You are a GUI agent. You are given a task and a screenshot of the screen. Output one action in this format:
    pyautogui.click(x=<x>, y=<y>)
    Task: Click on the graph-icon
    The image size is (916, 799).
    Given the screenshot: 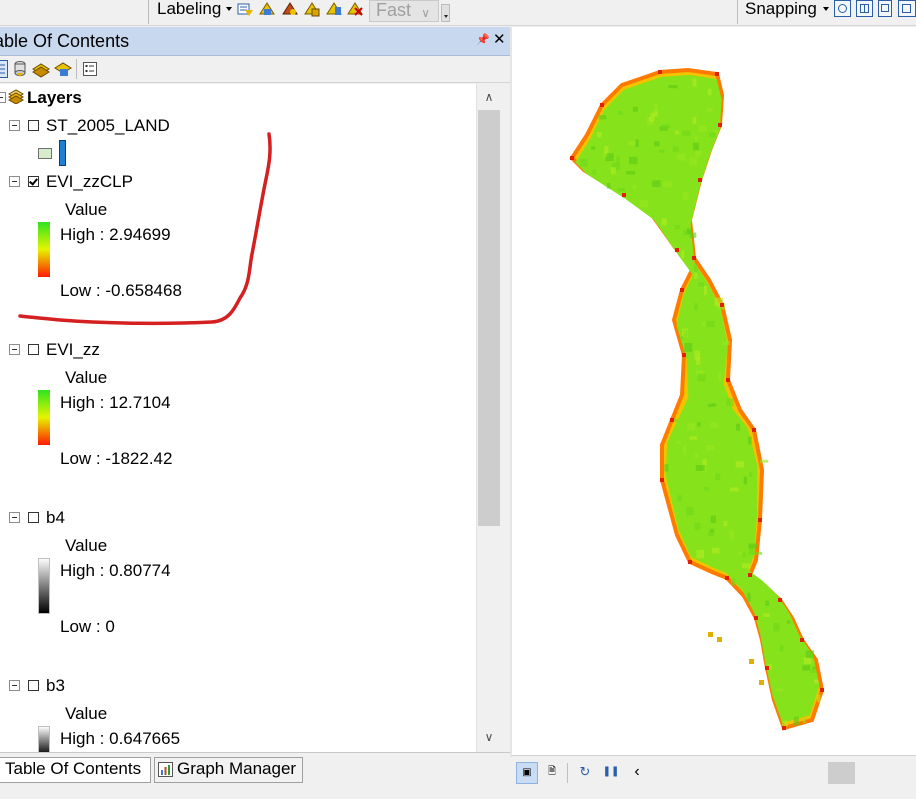 What is the action you would take?
    pyautogui.click(x=165, y=769)
    